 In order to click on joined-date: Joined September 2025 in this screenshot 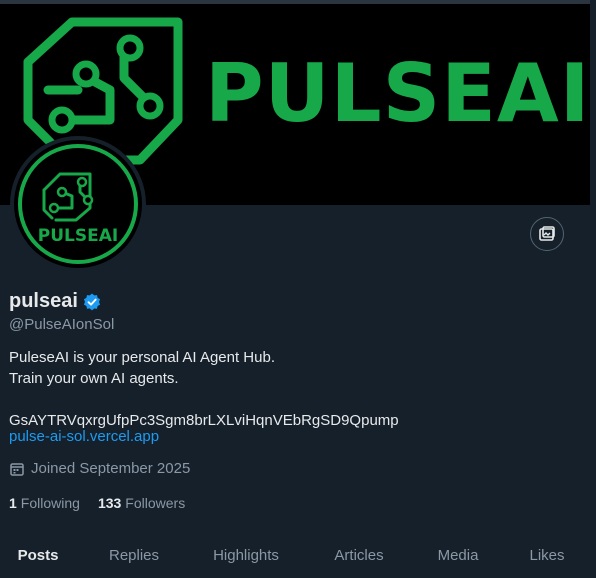, I will do `click(99, 468)`.